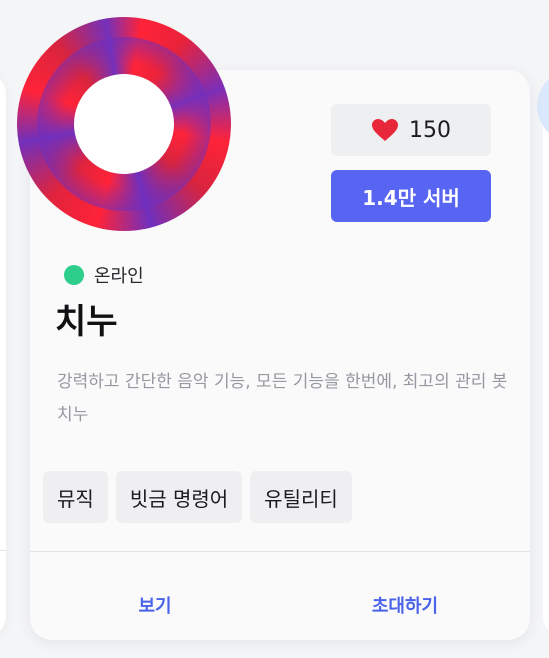 The height and width of the screenshot is (658, 549). Describe the element at coordinates (119, 276) in the screenshot. I see `status-label: 온라인` at that location.